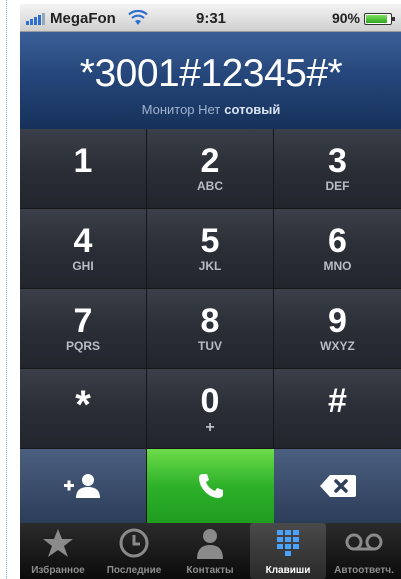 The height and width of the screenshot is (579, 401). Describe the element at coordinates (210, 570) in the screenshot. I see `tab-label: Контакты` at that location.